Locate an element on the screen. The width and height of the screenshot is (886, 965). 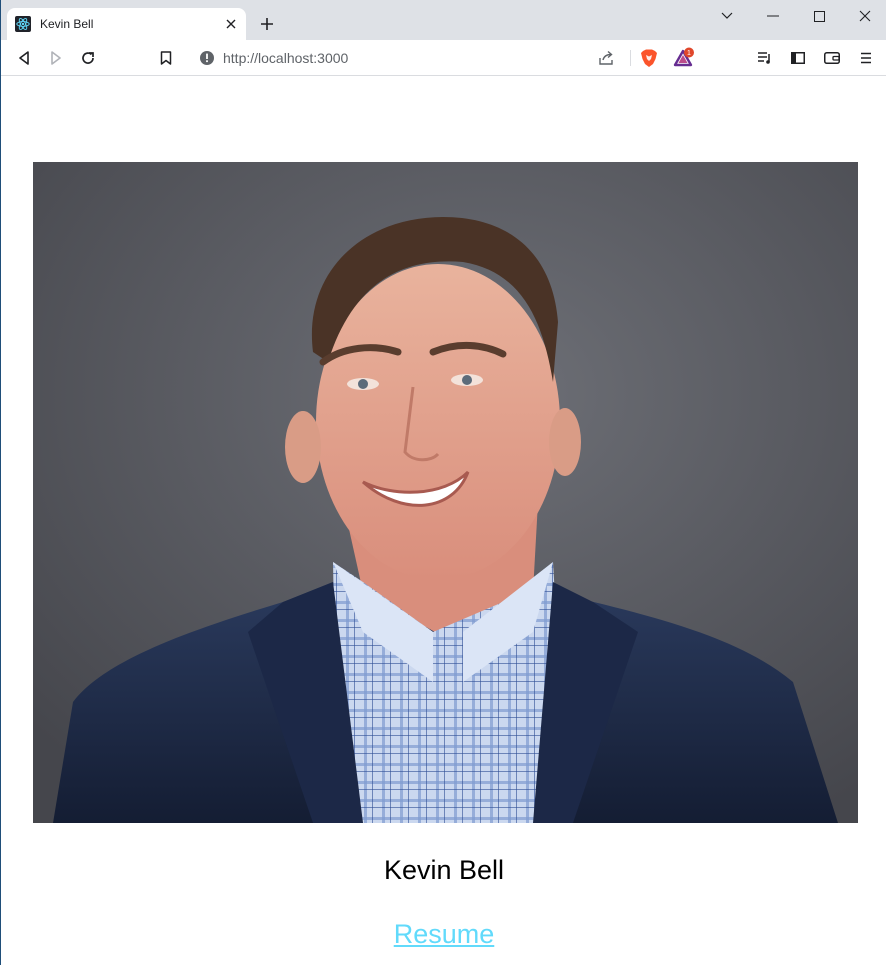
divider is located at coordinates (630, 58).